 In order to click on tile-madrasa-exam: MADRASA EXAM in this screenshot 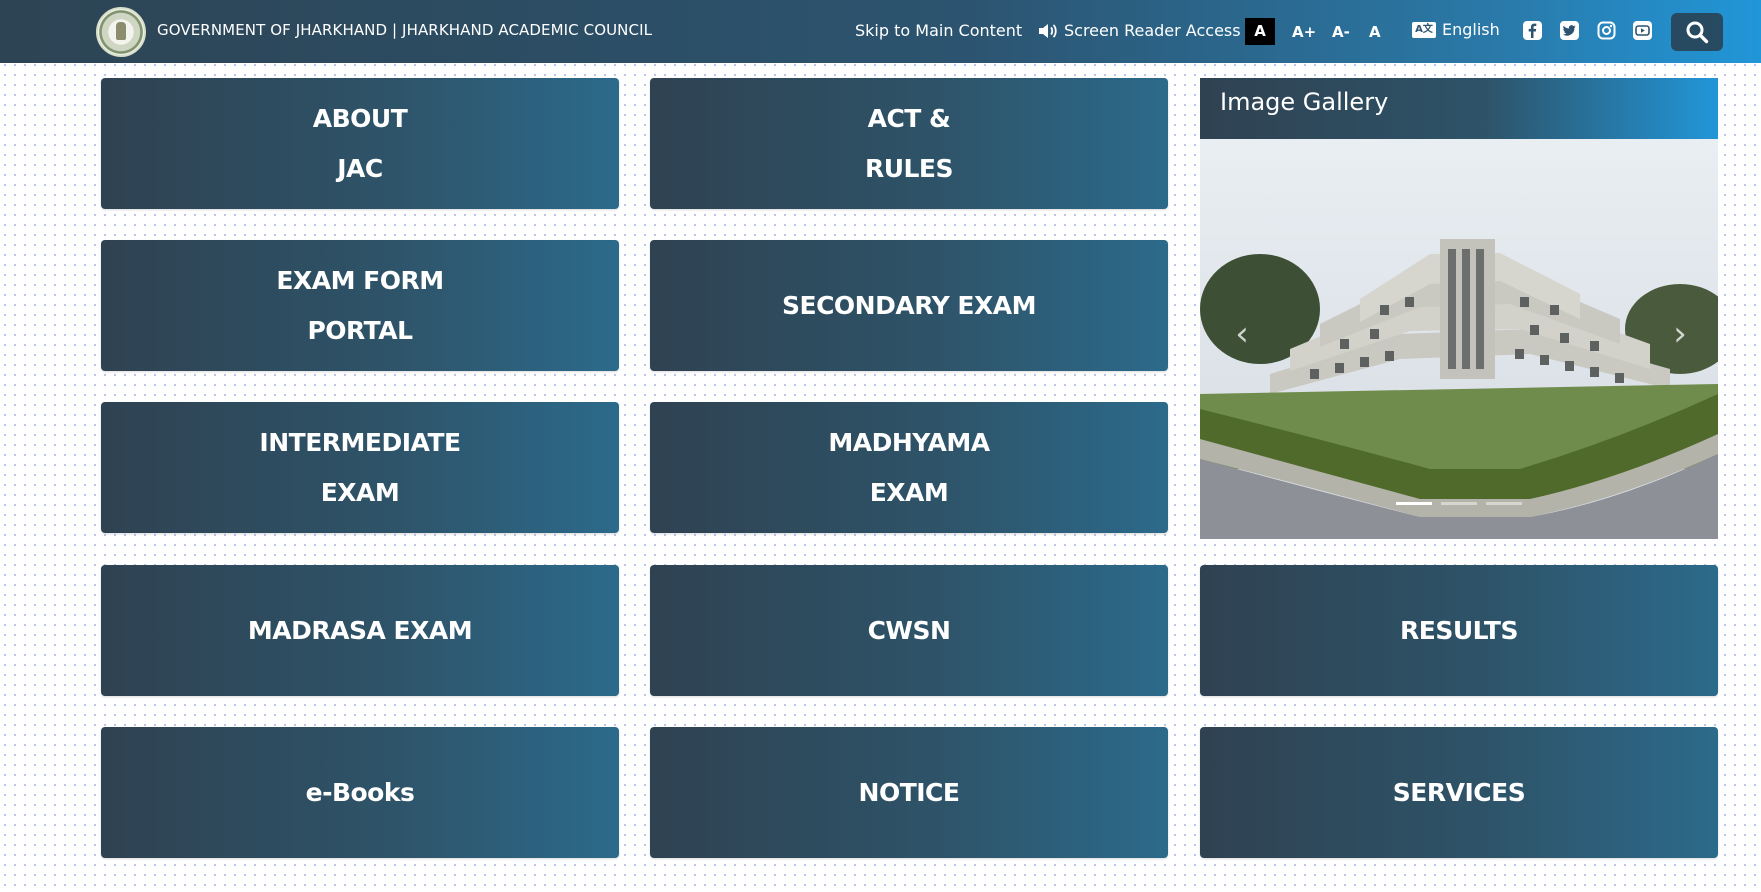, I will do `click(360, 630)`.